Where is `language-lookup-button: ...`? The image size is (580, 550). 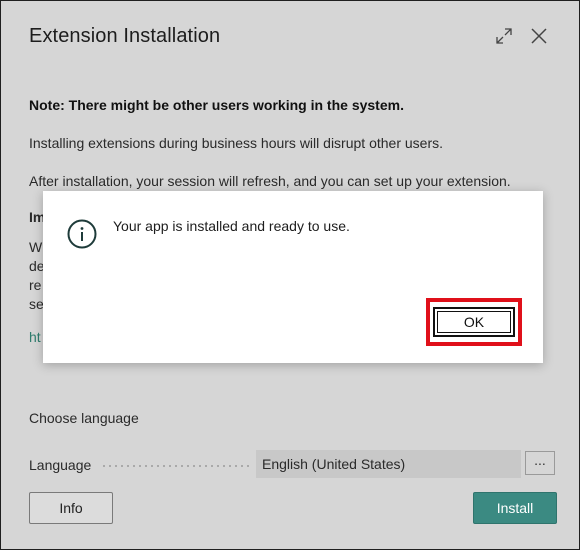 language-lookup-button: ... is located at coordinates (540, 463).